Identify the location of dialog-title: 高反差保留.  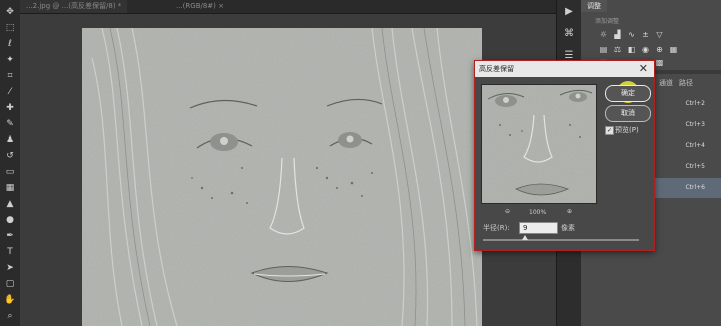
(496, 69).